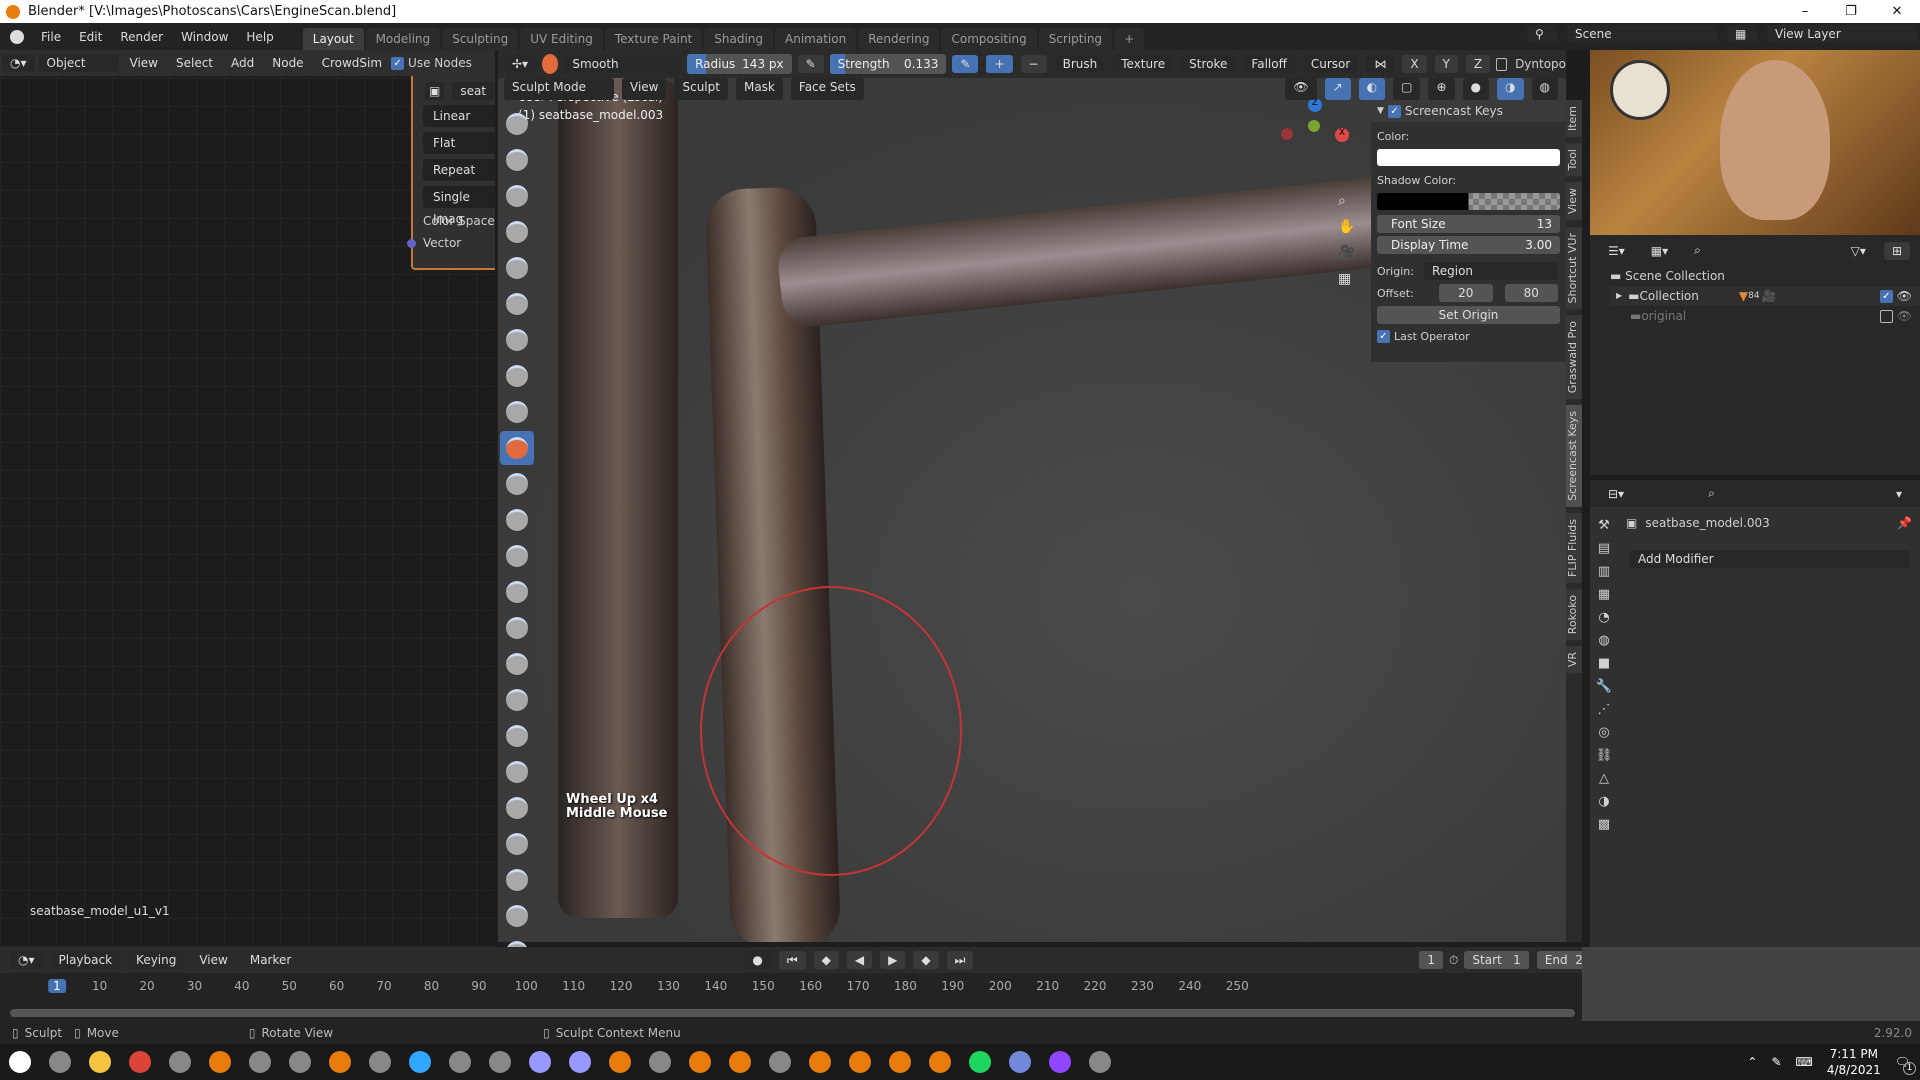 The image size is (1920, 1080). Describe the element at coordinates (1616, 250) in the screenshot. I see `display-mode-icon: ☰▾` at that location.